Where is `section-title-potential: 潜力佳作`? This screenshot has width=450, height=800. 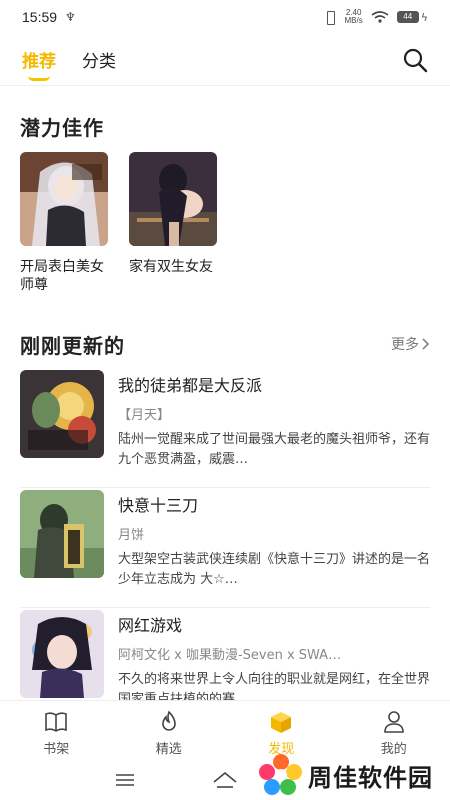
section-title-potential: 潜力佳作 is located at coordinates (62, 128).